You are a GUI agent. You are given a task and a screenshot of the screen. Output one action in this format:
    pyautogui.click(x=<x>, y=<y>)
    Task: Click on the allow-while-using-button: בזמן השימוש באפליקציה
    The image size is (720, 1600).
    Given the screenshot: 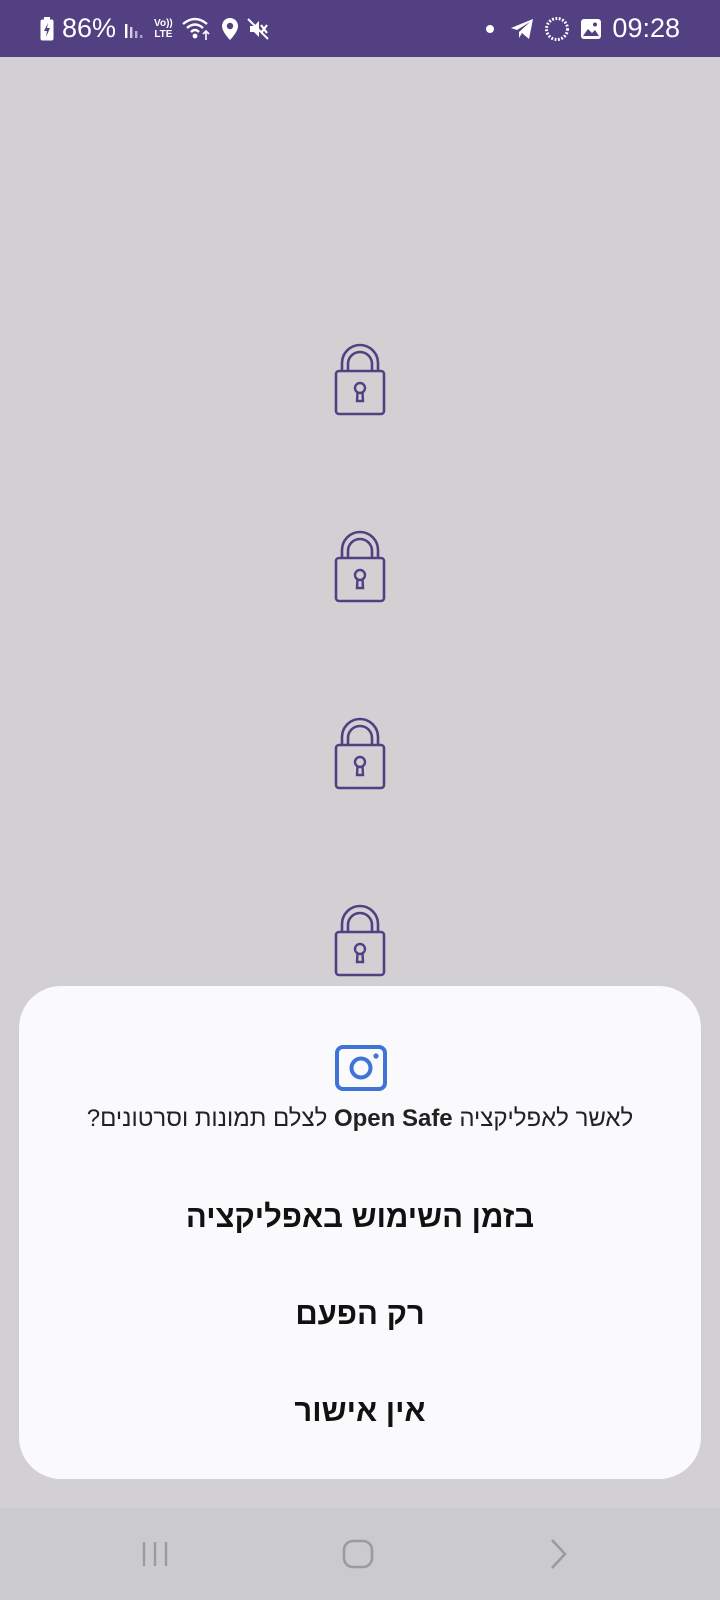 What is the action you would take?
    pyautogui.click(x=360, y=1217)
    